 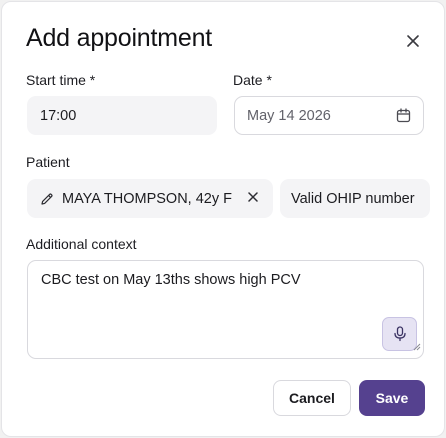 I want to click on close-button, so click(x=413, y=41).